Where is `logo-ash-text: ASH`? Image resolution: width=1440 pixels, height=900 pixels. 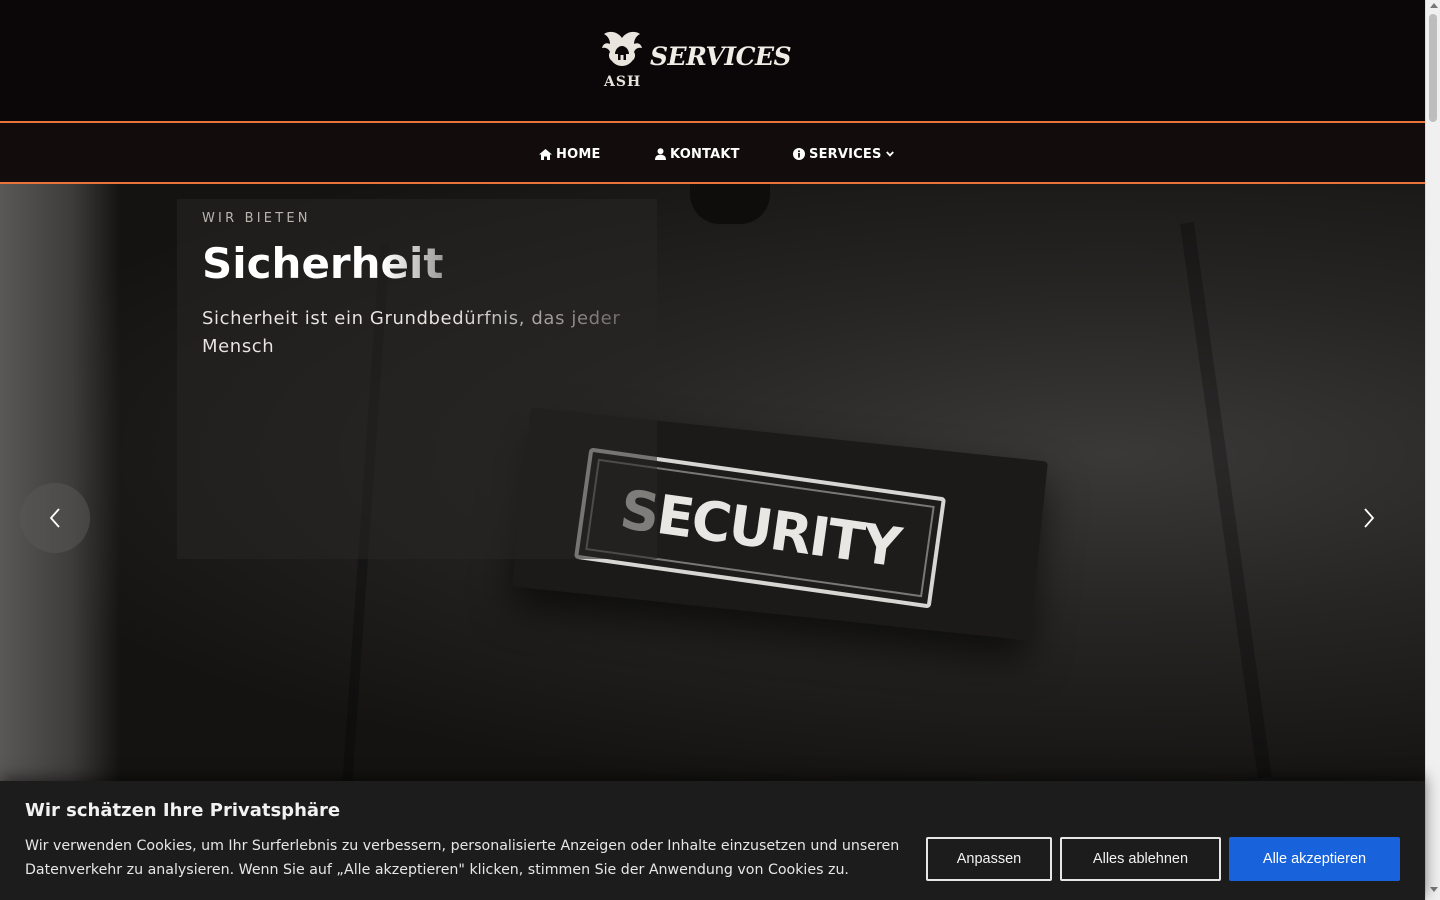 logo-ash-text: ASH is located at coordinates (623, 82).